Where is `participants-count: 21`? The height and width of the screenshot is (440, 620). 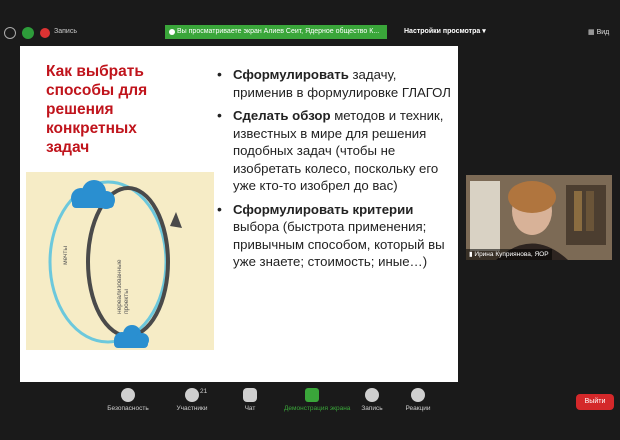
participants-count: 21 is located at coordinates (204, 391).